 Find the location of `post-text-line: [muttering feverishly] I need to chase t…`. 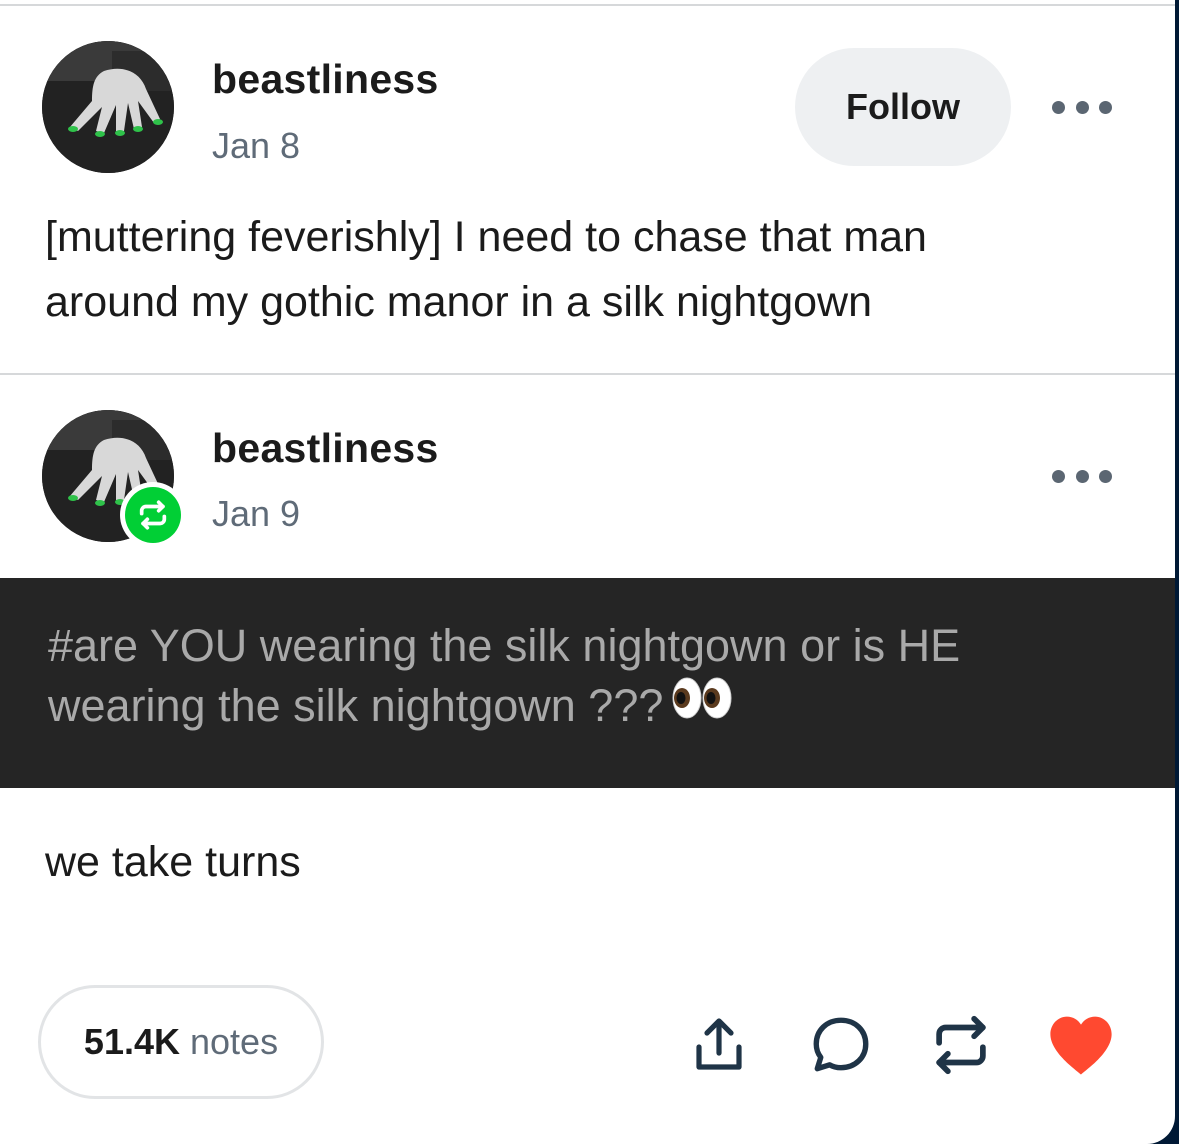

post-text-line: [muttering feverishly] I need to chase t… is located at coordinates (486, 237).